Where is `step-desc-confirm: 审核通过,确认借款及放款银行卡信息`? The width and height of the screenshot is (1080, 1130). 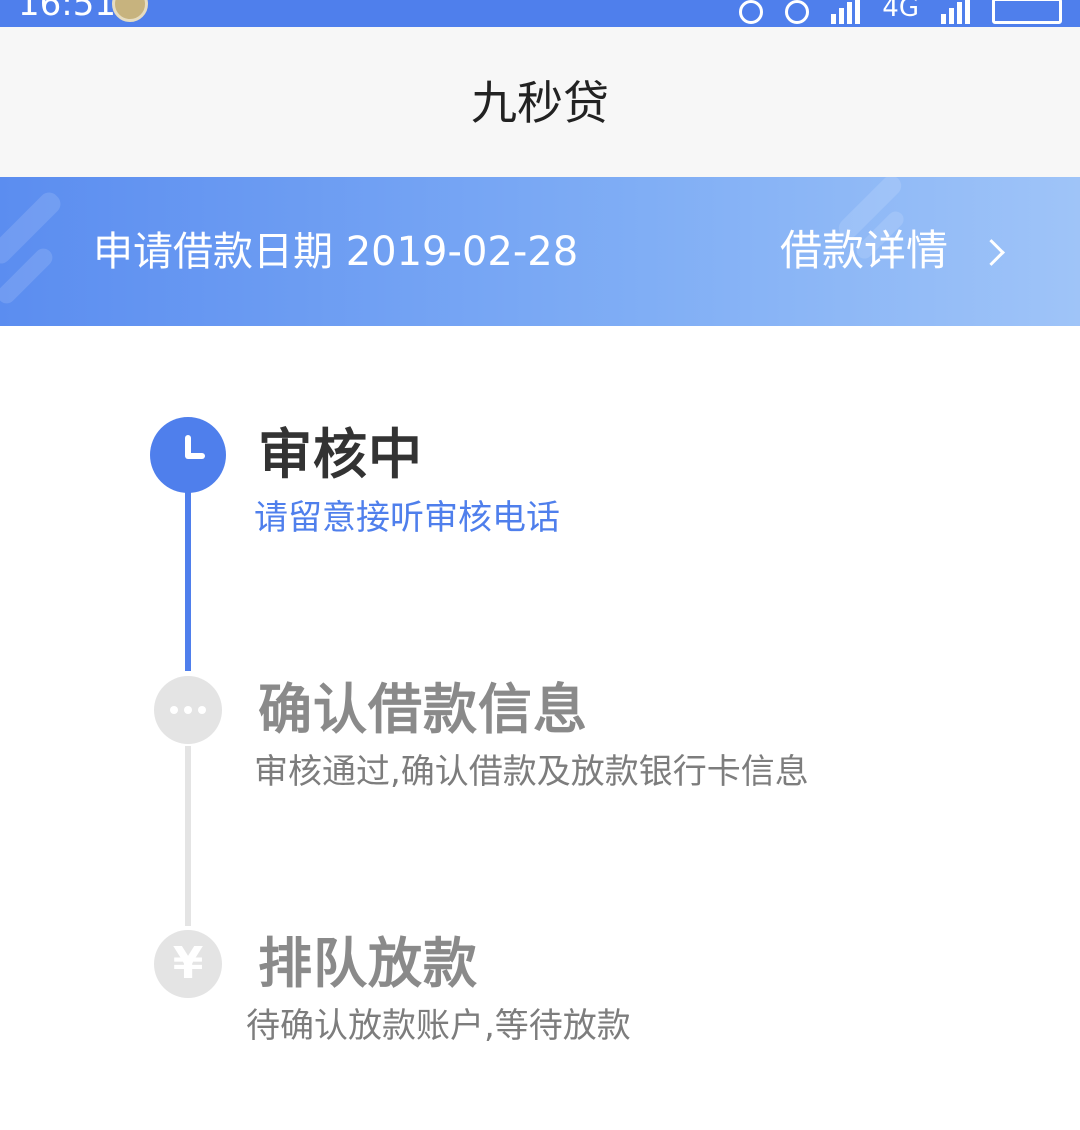 step-desc-confirm: 审核通过,确认借款及放款银行卡信息 is located at coordinates (531, 772).